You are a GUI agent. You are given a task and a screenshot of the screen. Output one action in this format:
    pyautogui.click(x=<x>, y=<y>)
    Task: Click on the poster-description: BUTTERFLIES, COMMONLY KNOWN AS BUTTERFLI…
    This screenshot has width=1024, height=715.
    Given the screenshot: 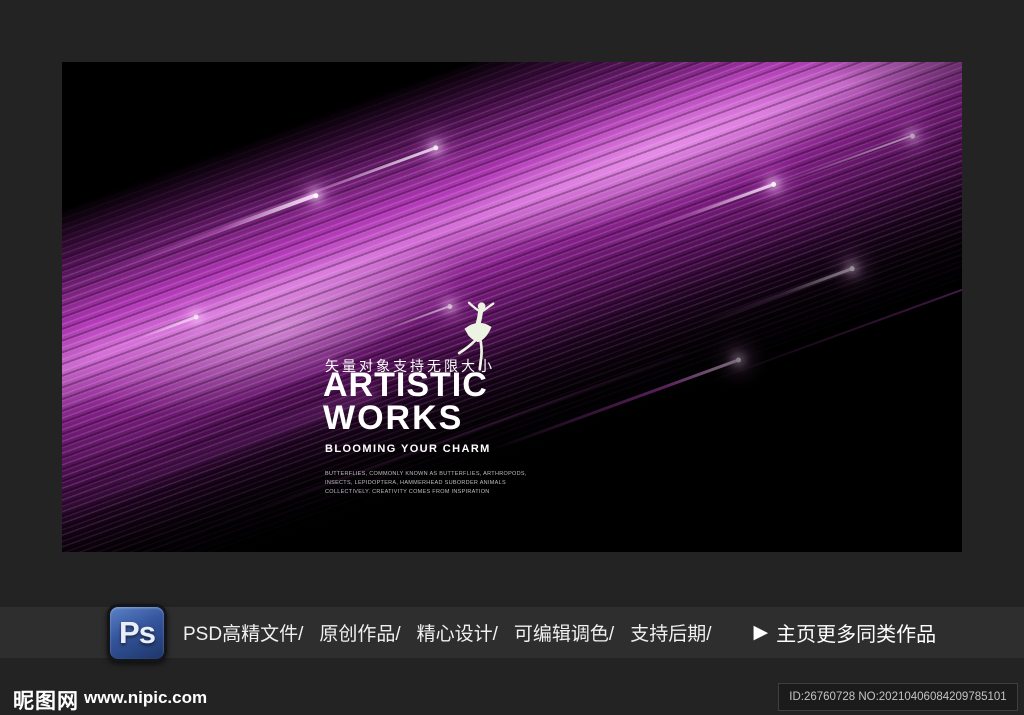 What is the action you would take?
    pyautogui.click(x=426, y=483)
    